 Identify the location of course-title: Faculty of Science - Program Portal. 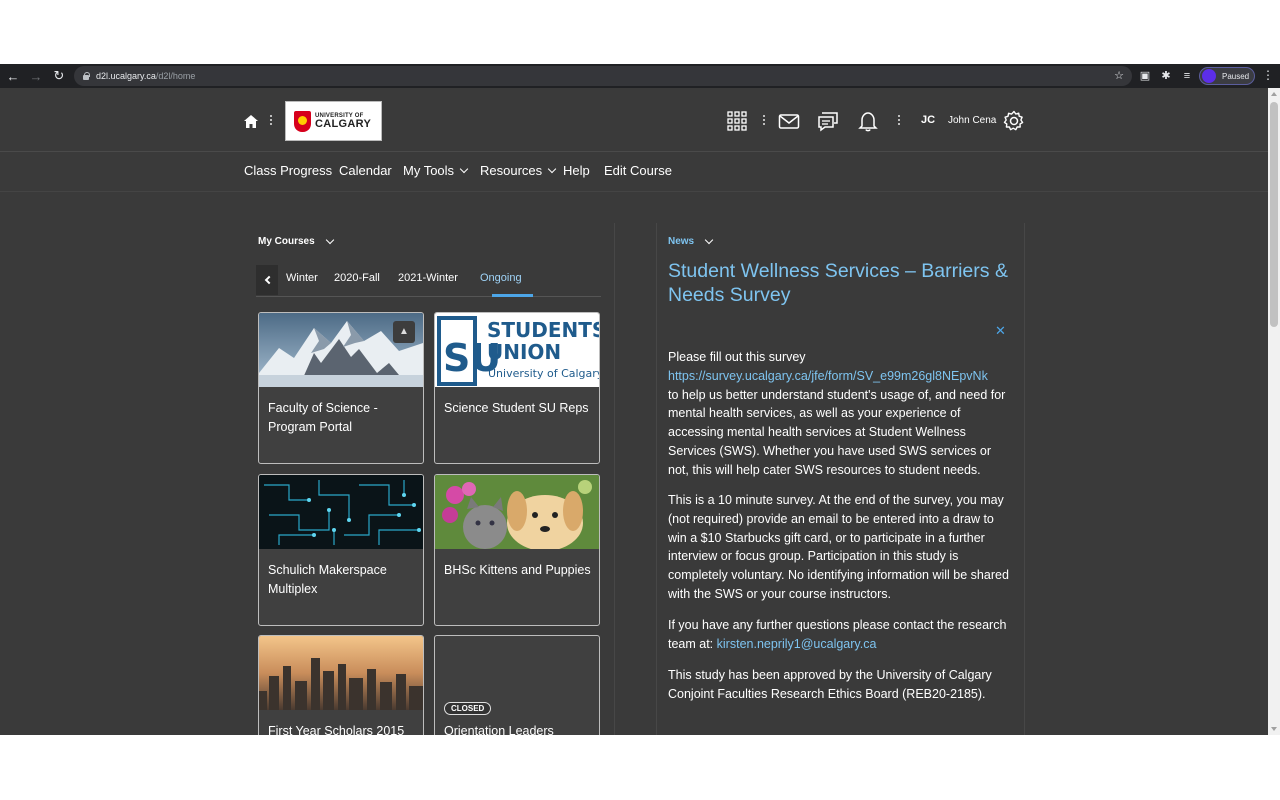
(323, 417).